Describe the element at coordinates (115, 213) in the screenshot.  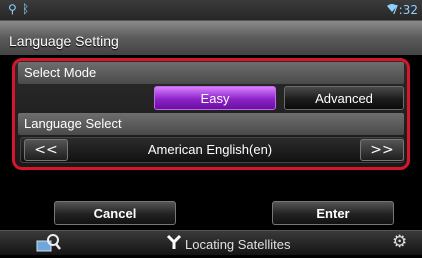
I see `cancel-button: Cancel` at that location.